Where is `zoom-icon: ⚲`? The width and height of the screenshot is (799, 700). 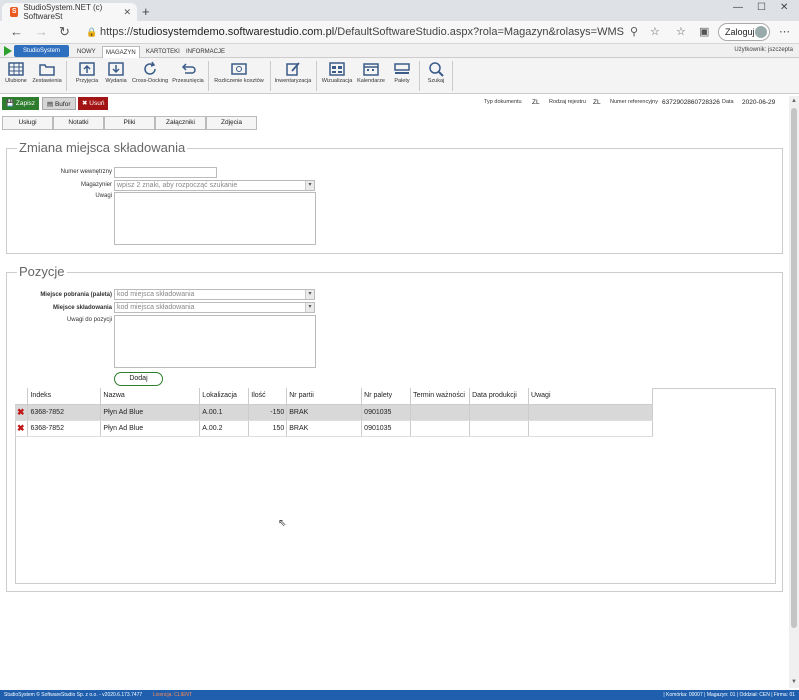
zoom-icon: ⚲ is located at coordinates (634, 31).